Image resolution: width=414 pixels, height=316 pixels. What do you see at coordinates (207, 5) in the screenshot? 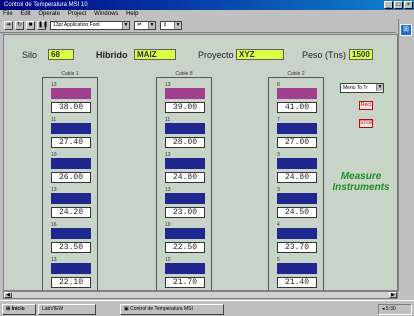
I see `window-titlebar: Control de Temperatura MSI 10` at bounding box center [207, 5].